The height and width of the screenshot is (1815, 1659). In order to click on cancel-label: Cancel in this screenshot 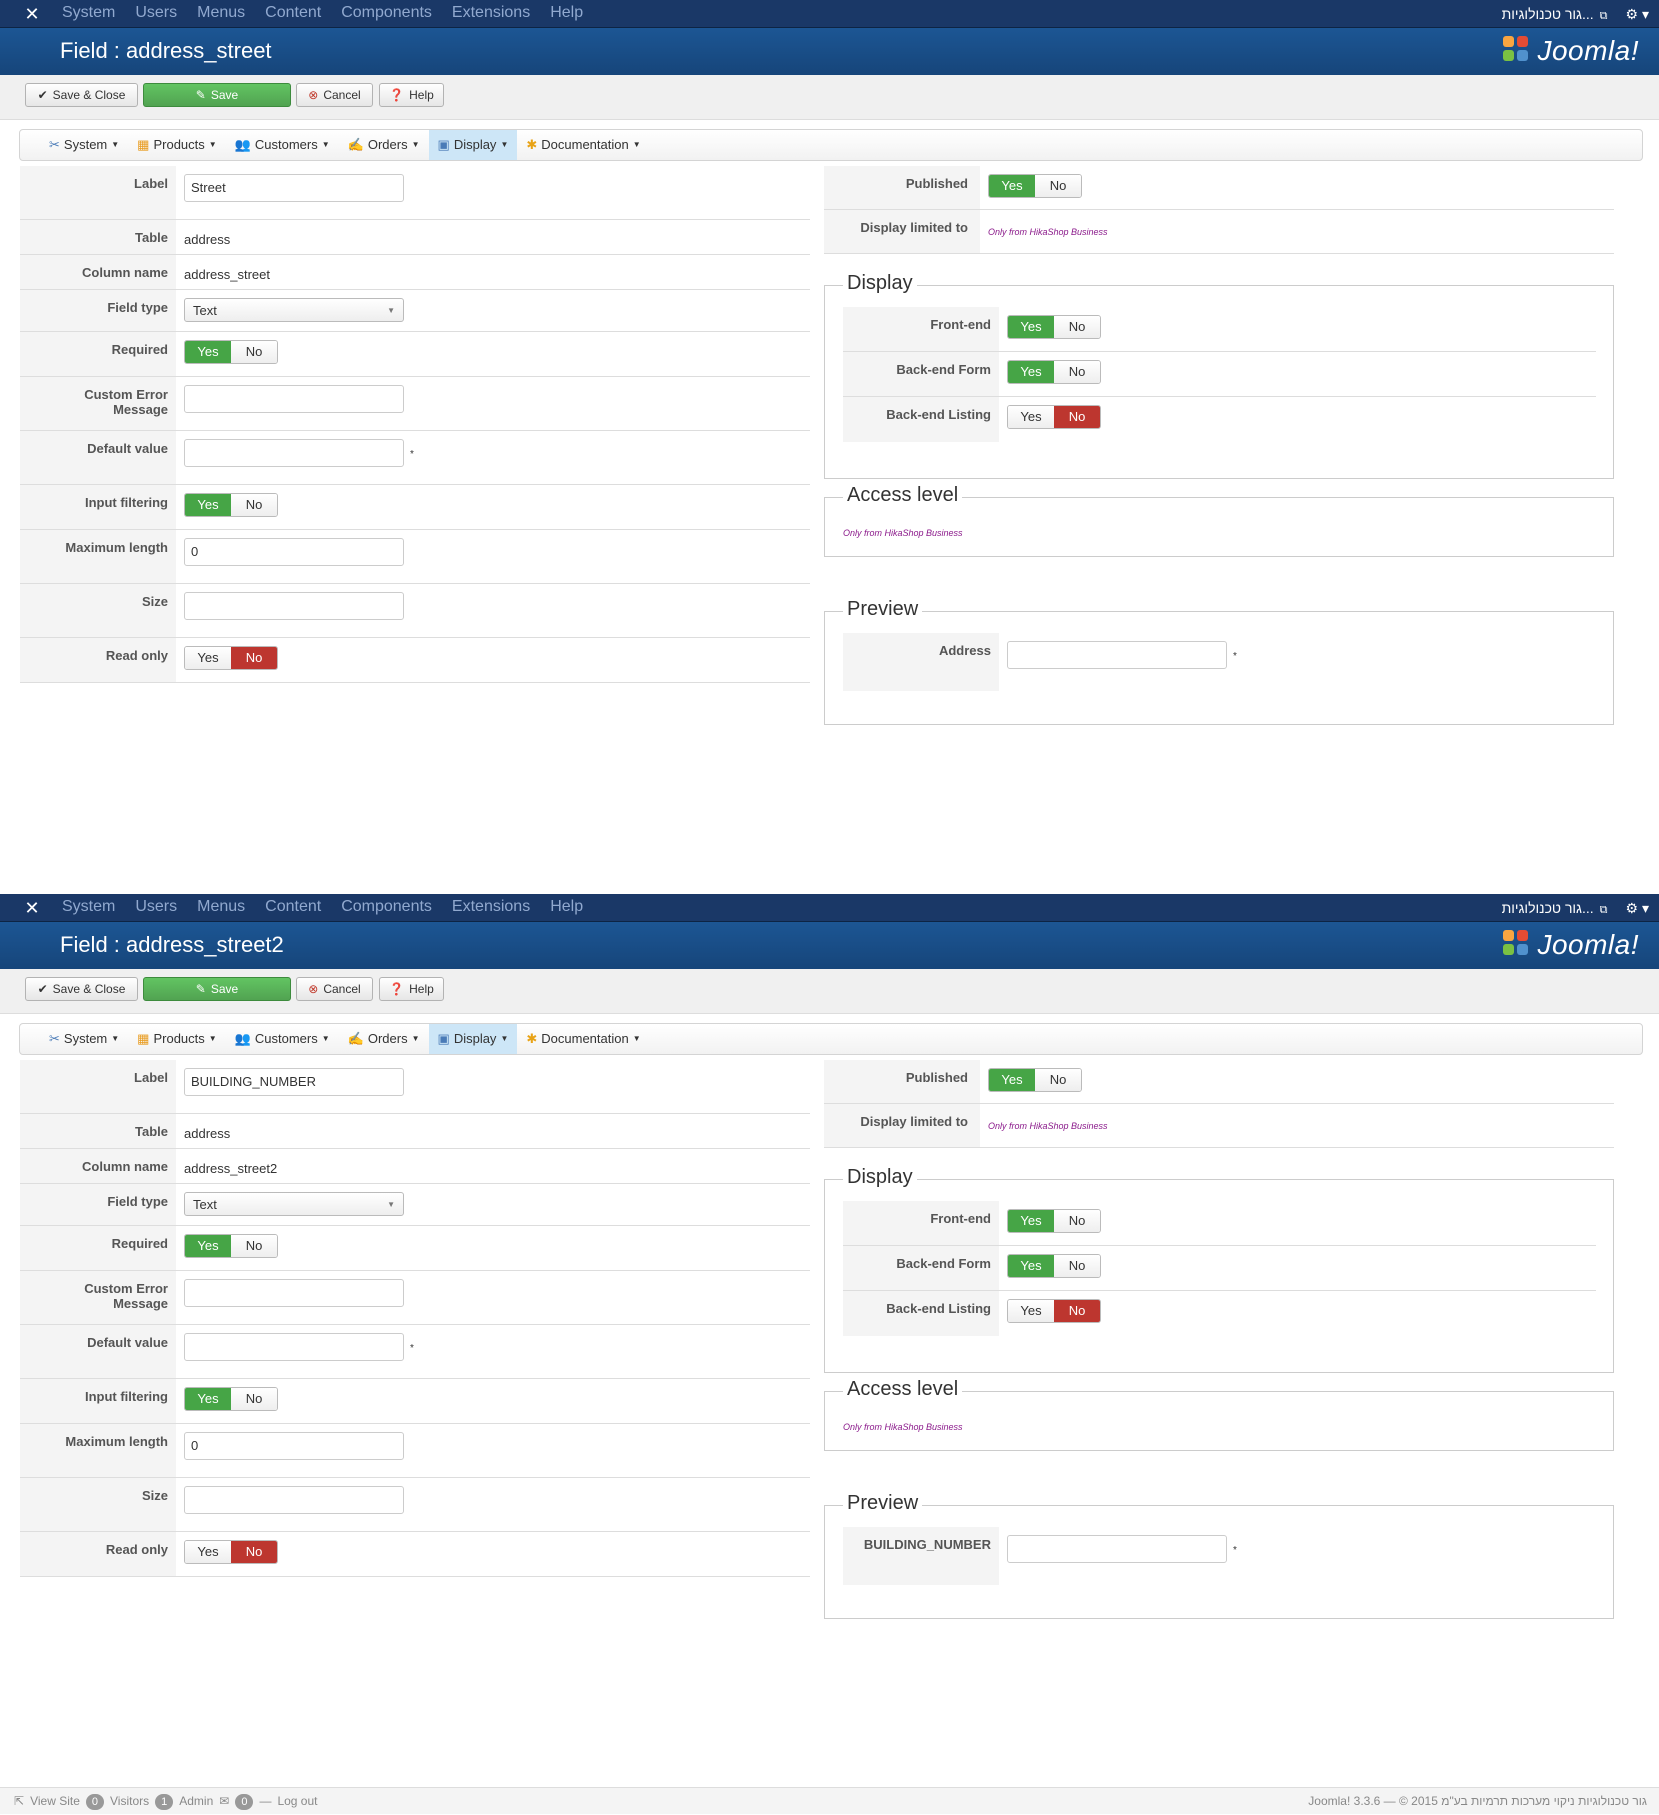, I will do `click(342, 95)`.